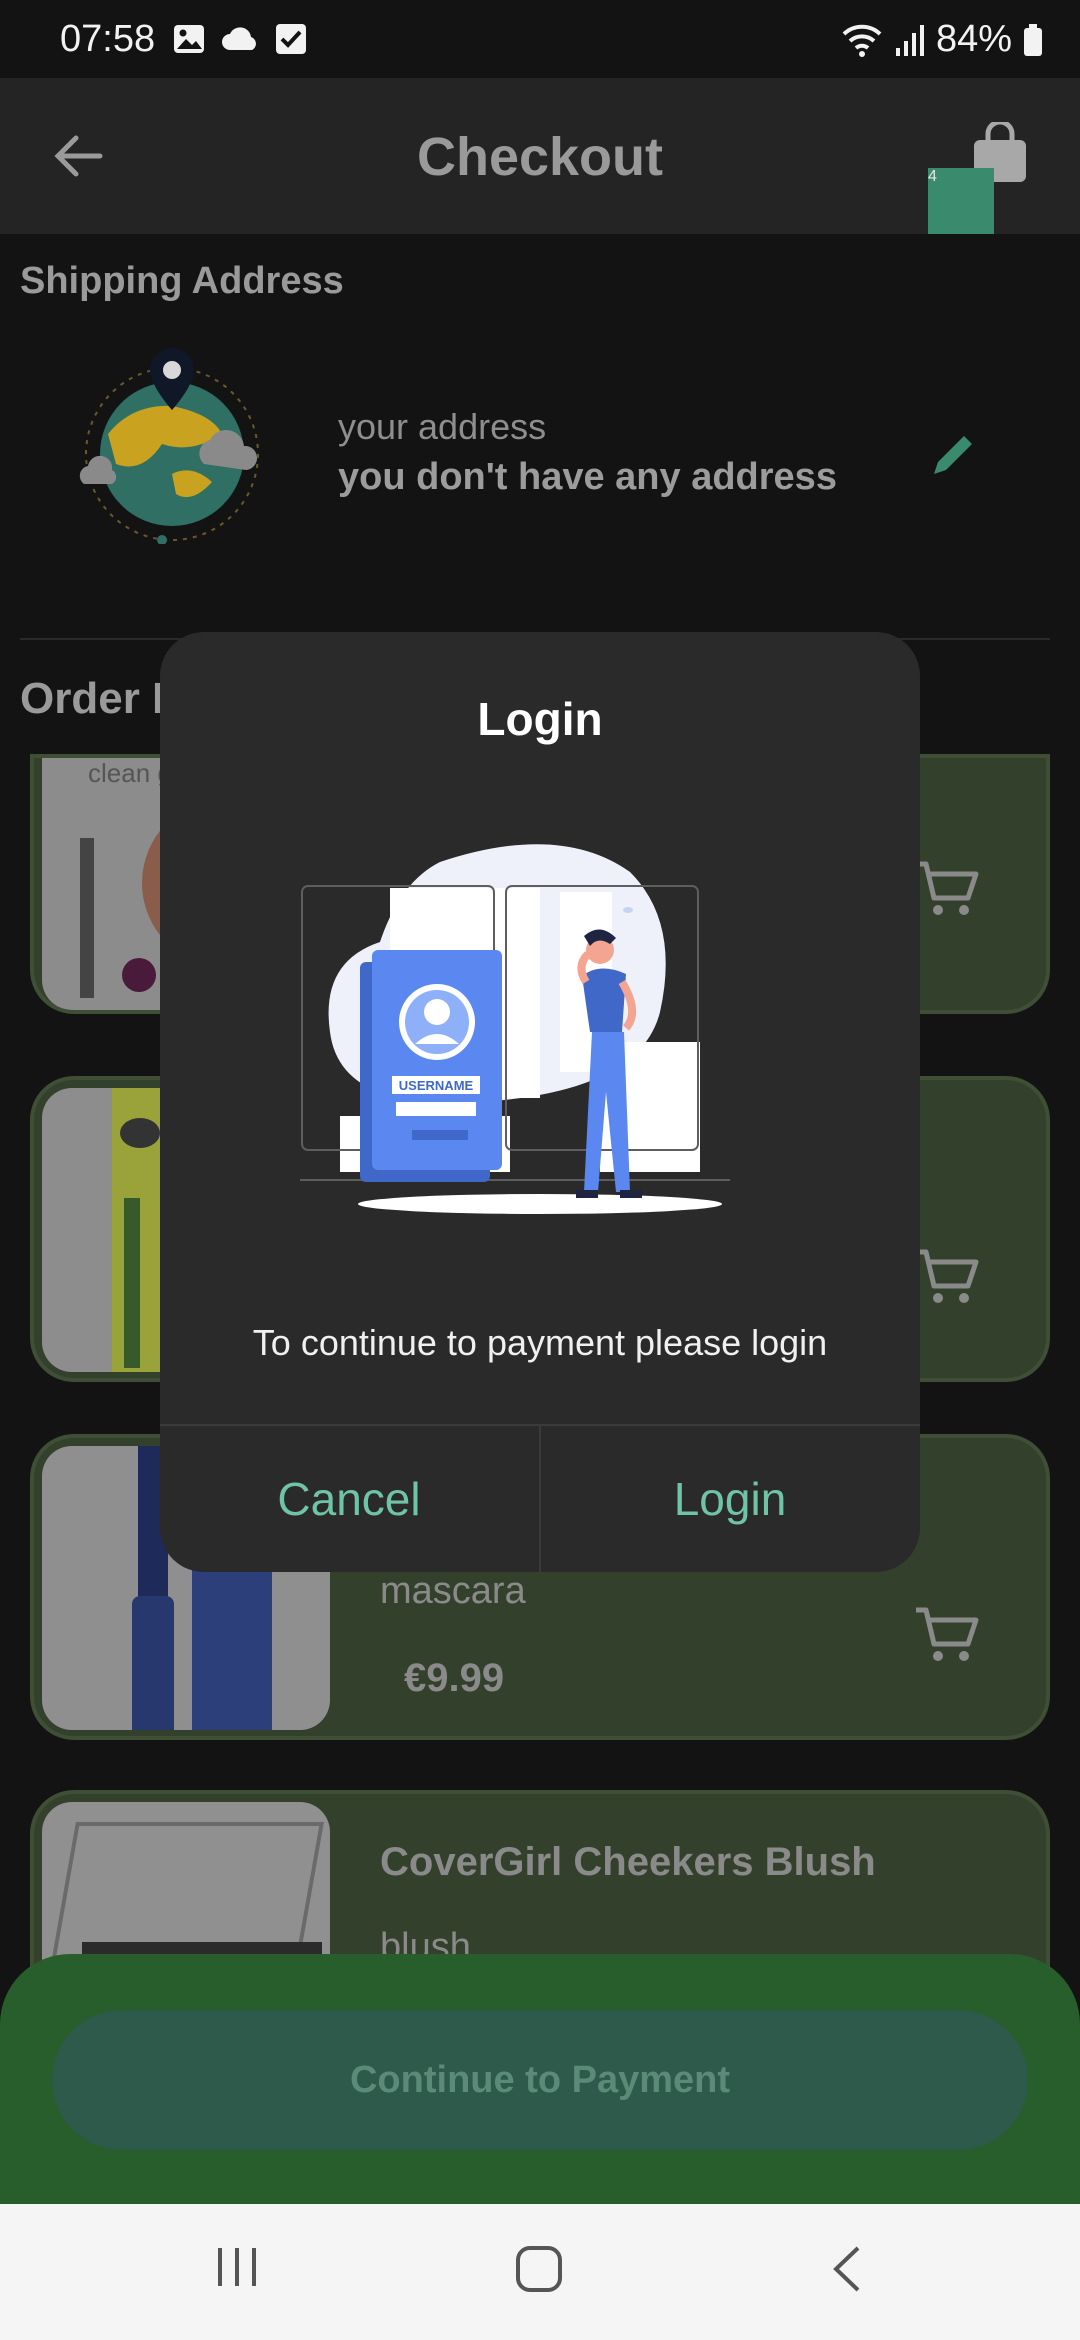 Image resolution: width=1080 pixels, height=2340 pixels. I want to click on status-time: 07:58, so click(108, 39).